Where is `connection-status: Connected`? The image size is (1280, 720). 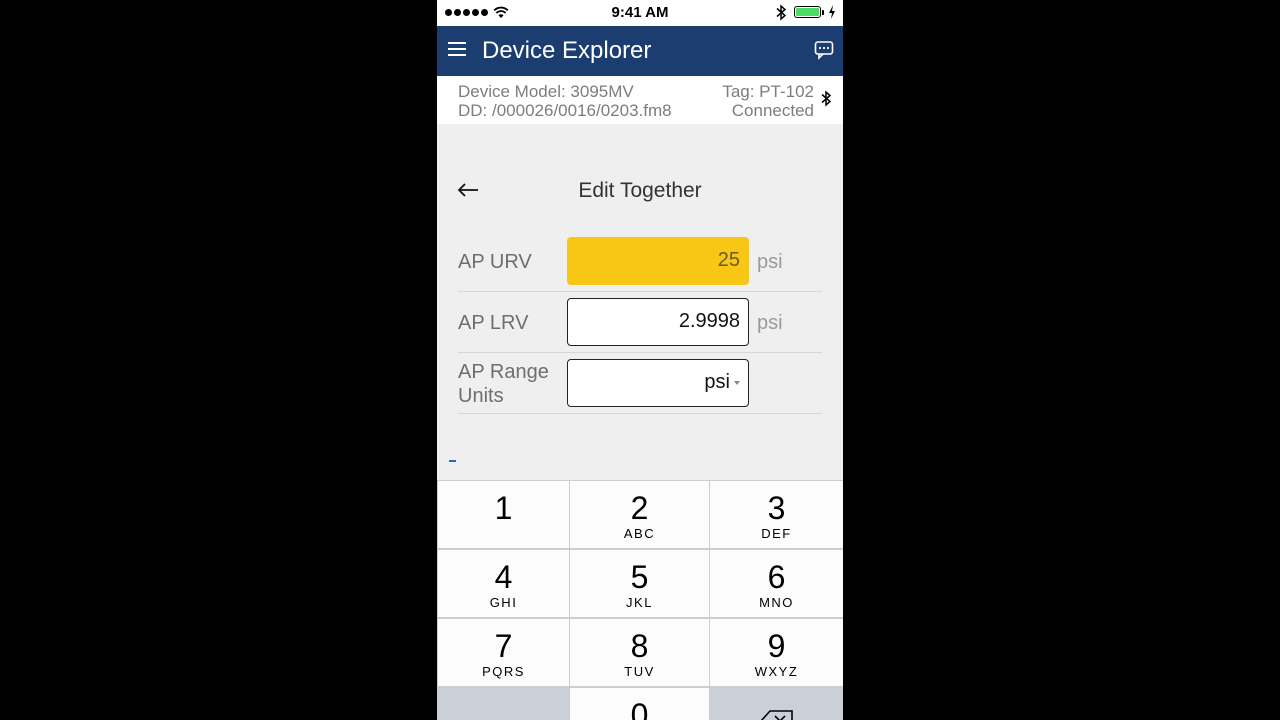 connection-status: Connected is located at coordinates (772, 110).